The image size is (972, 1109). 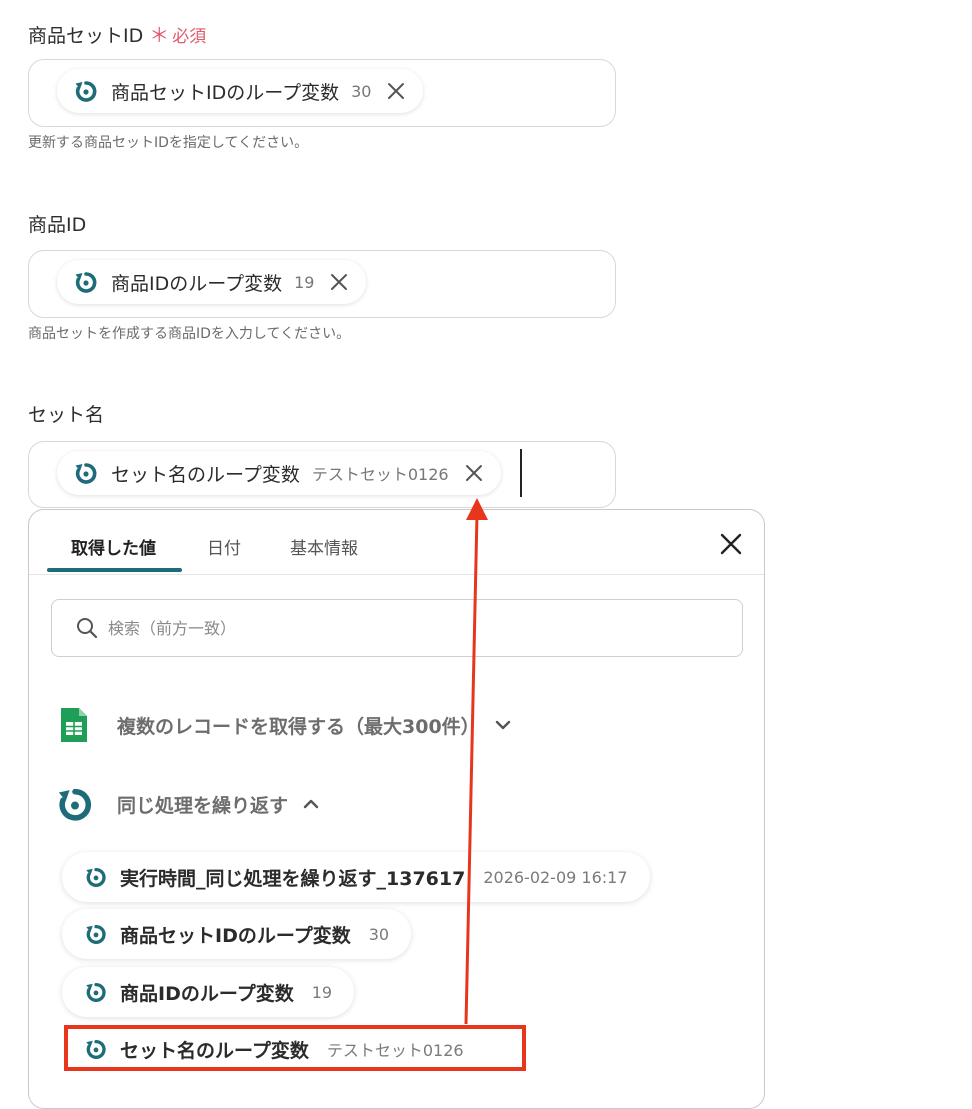 I want to click on set-id-label: 商品セットID ＊必須, so click(x=117, y=33).